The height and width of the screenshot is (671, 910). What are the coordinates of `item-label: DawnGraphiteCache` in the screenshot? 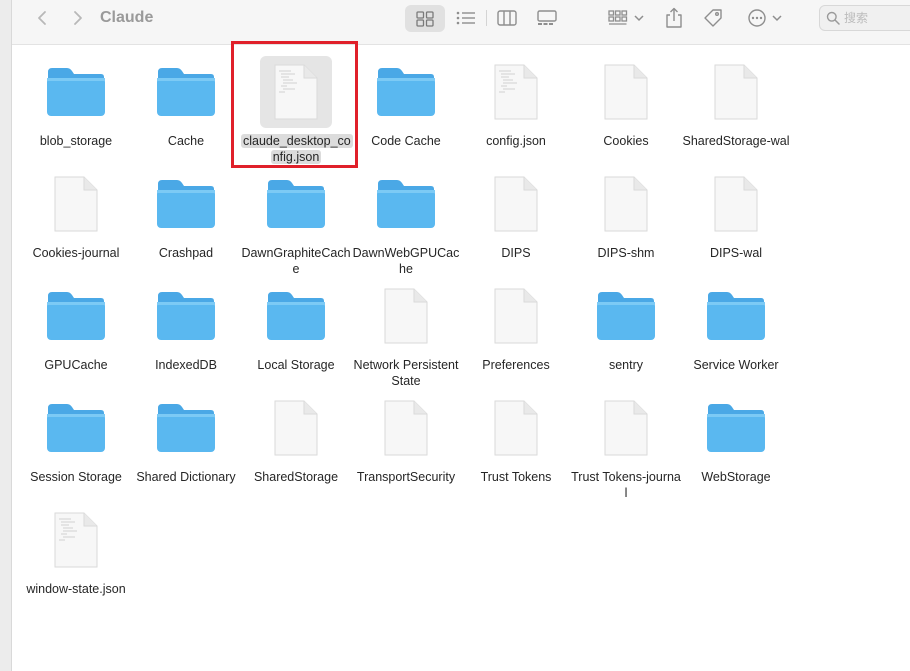 It's located at (296, 261).